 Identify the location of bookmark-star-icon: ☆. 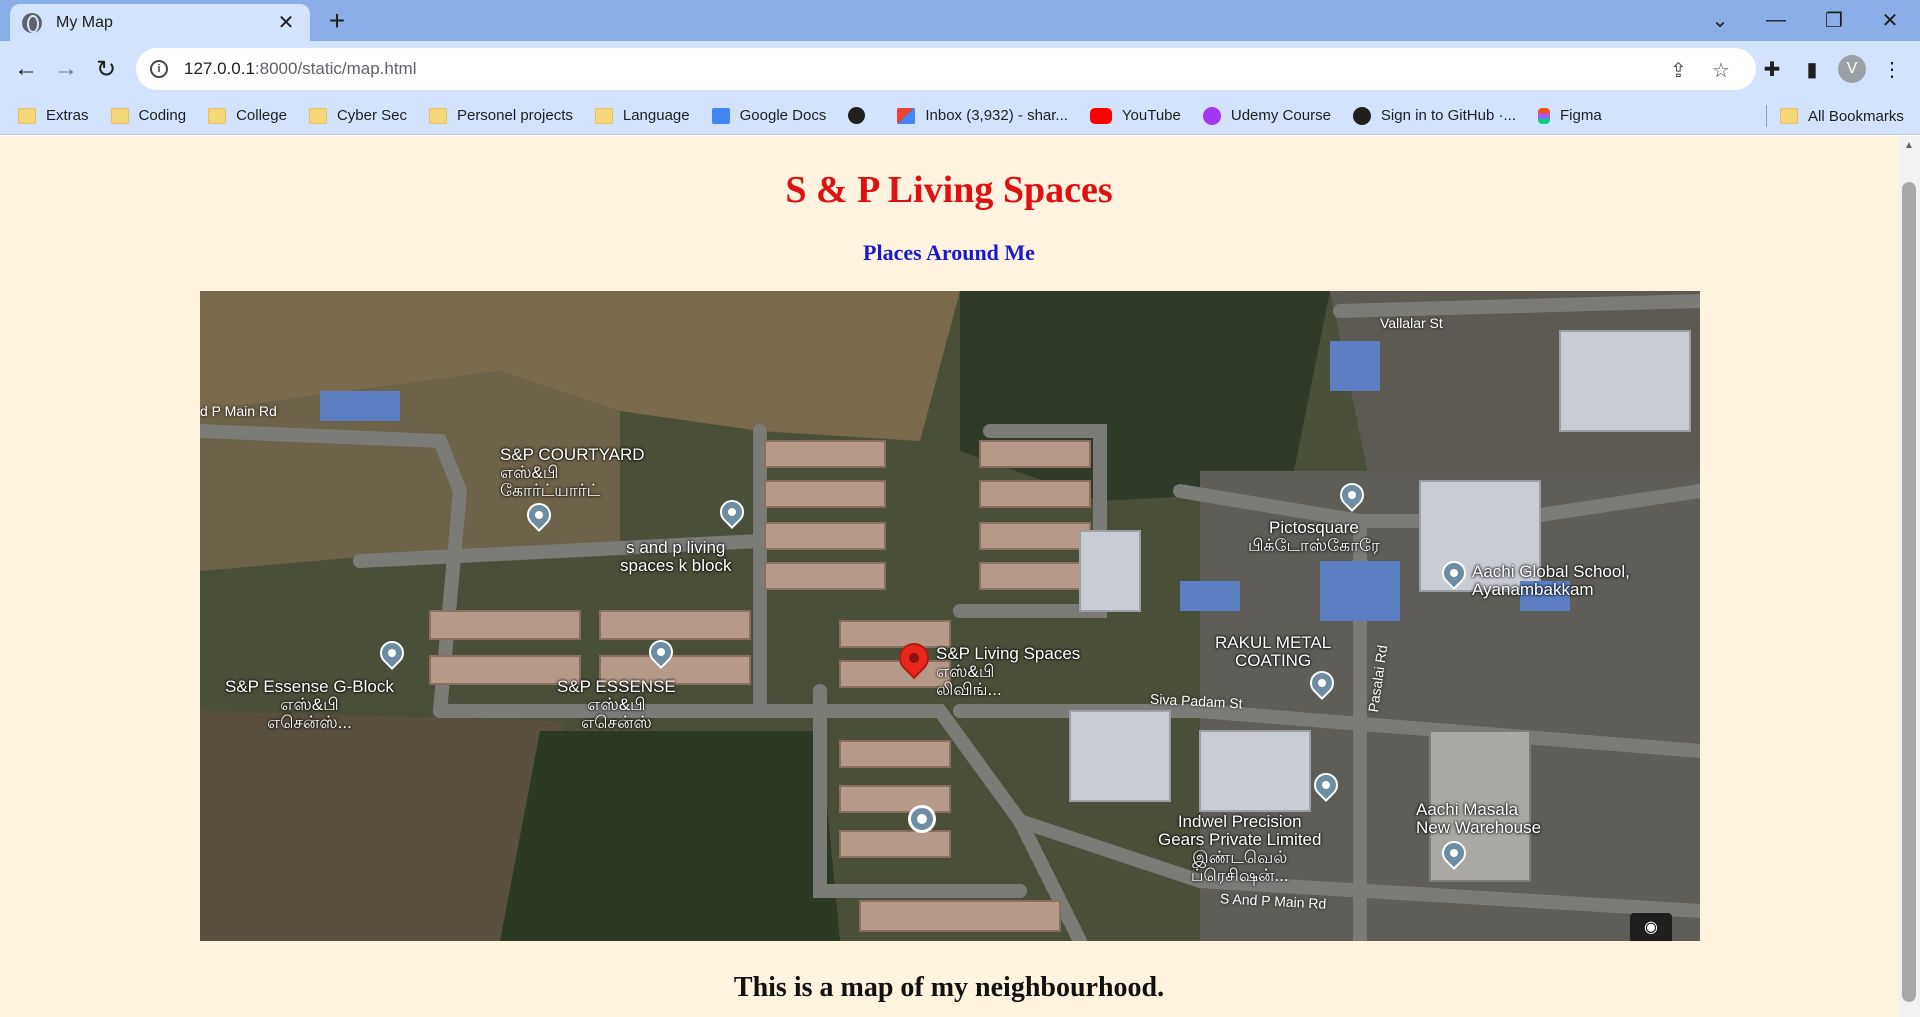
(1721, 70).